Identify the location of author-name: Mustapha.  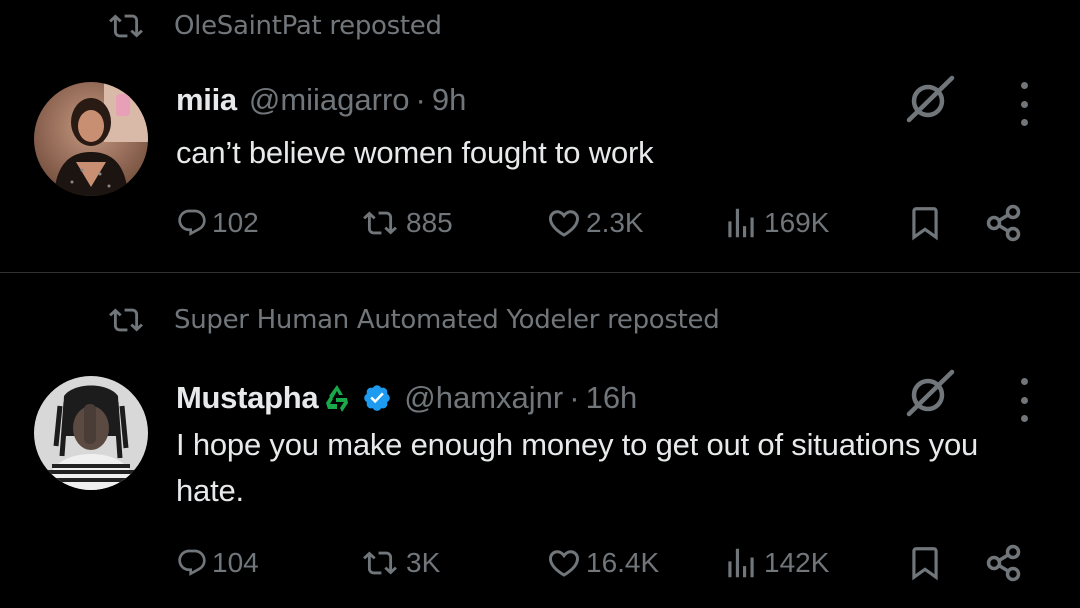
(247, 398).